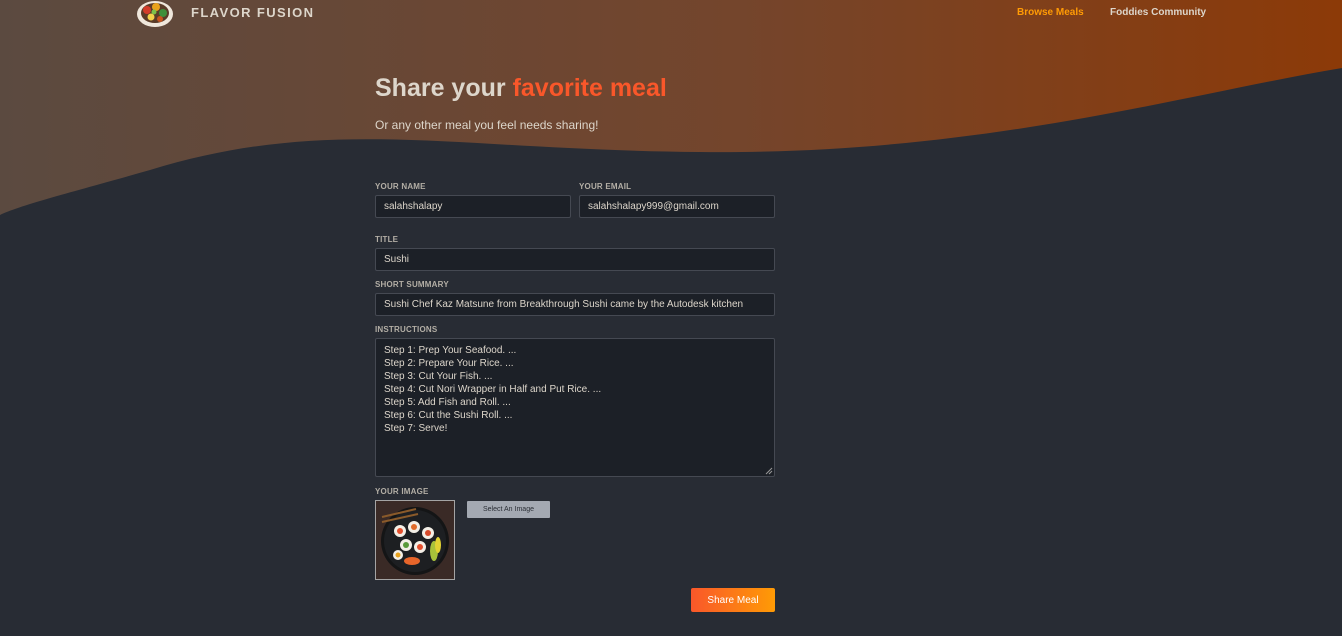 Image resolution: width=1342 pixels, height=636 pixels. I want to click on instructions-label: INSTRUCTIONS, so click(406, 329).